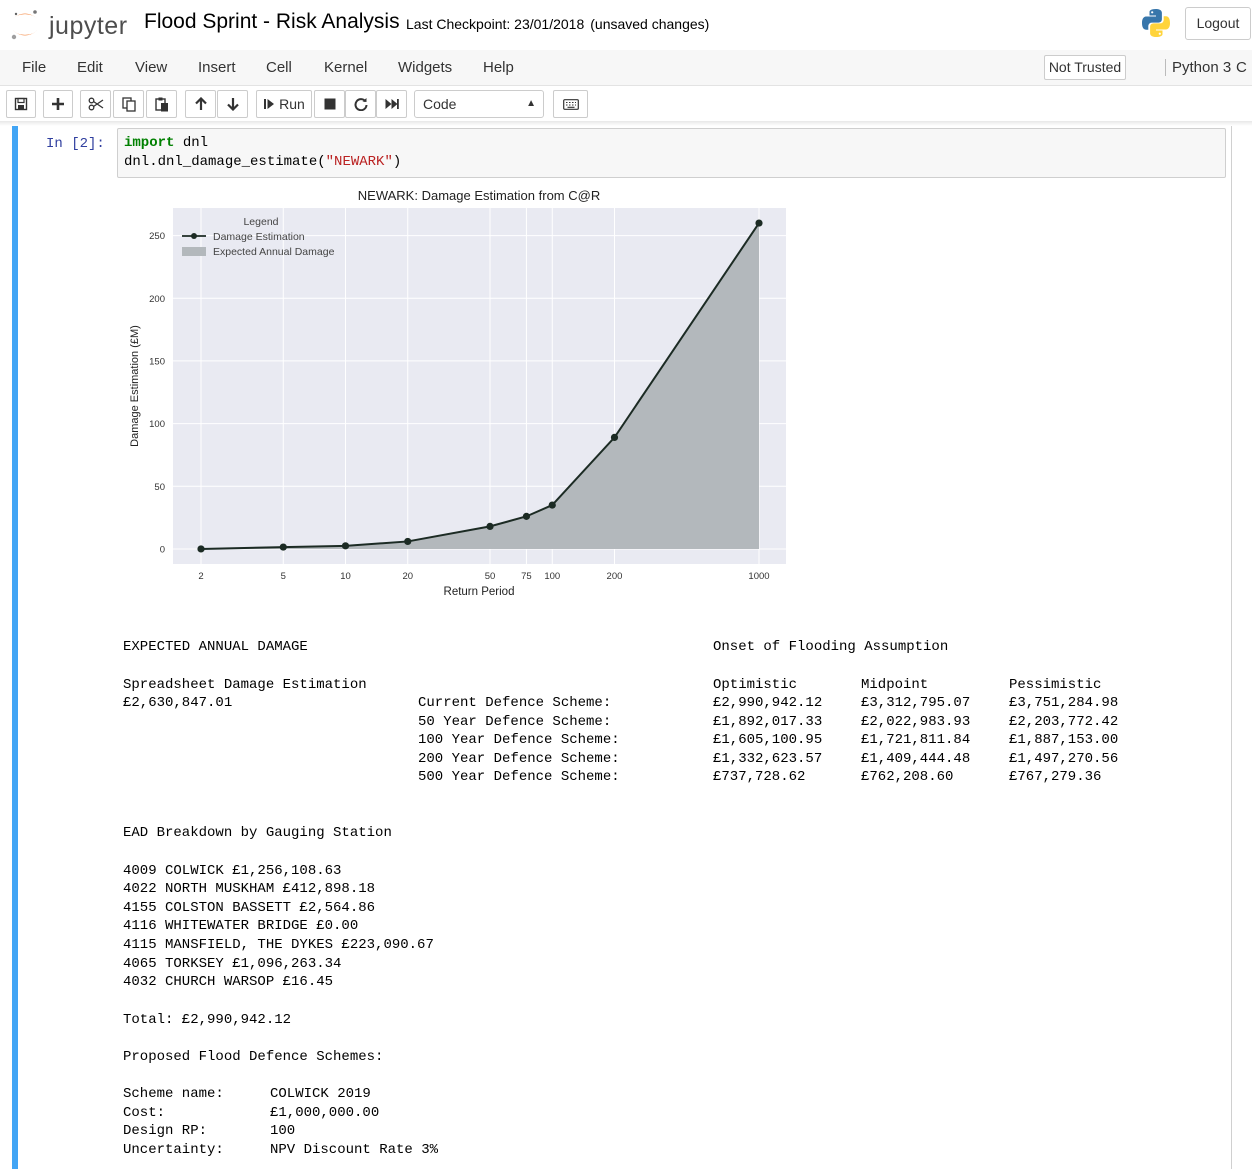 This screenshot has height=1169, width=1252. I want to click on stop-icon, so click(329, 104).